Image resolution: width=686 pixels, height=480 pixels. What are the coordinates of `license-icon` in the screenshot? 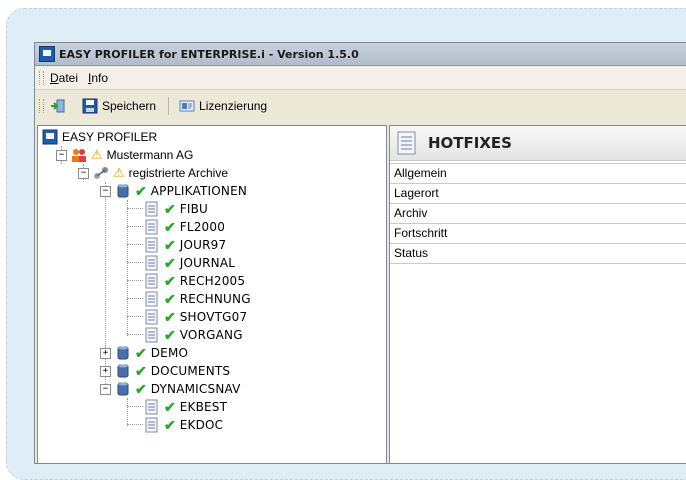 It's located at (187, 106).